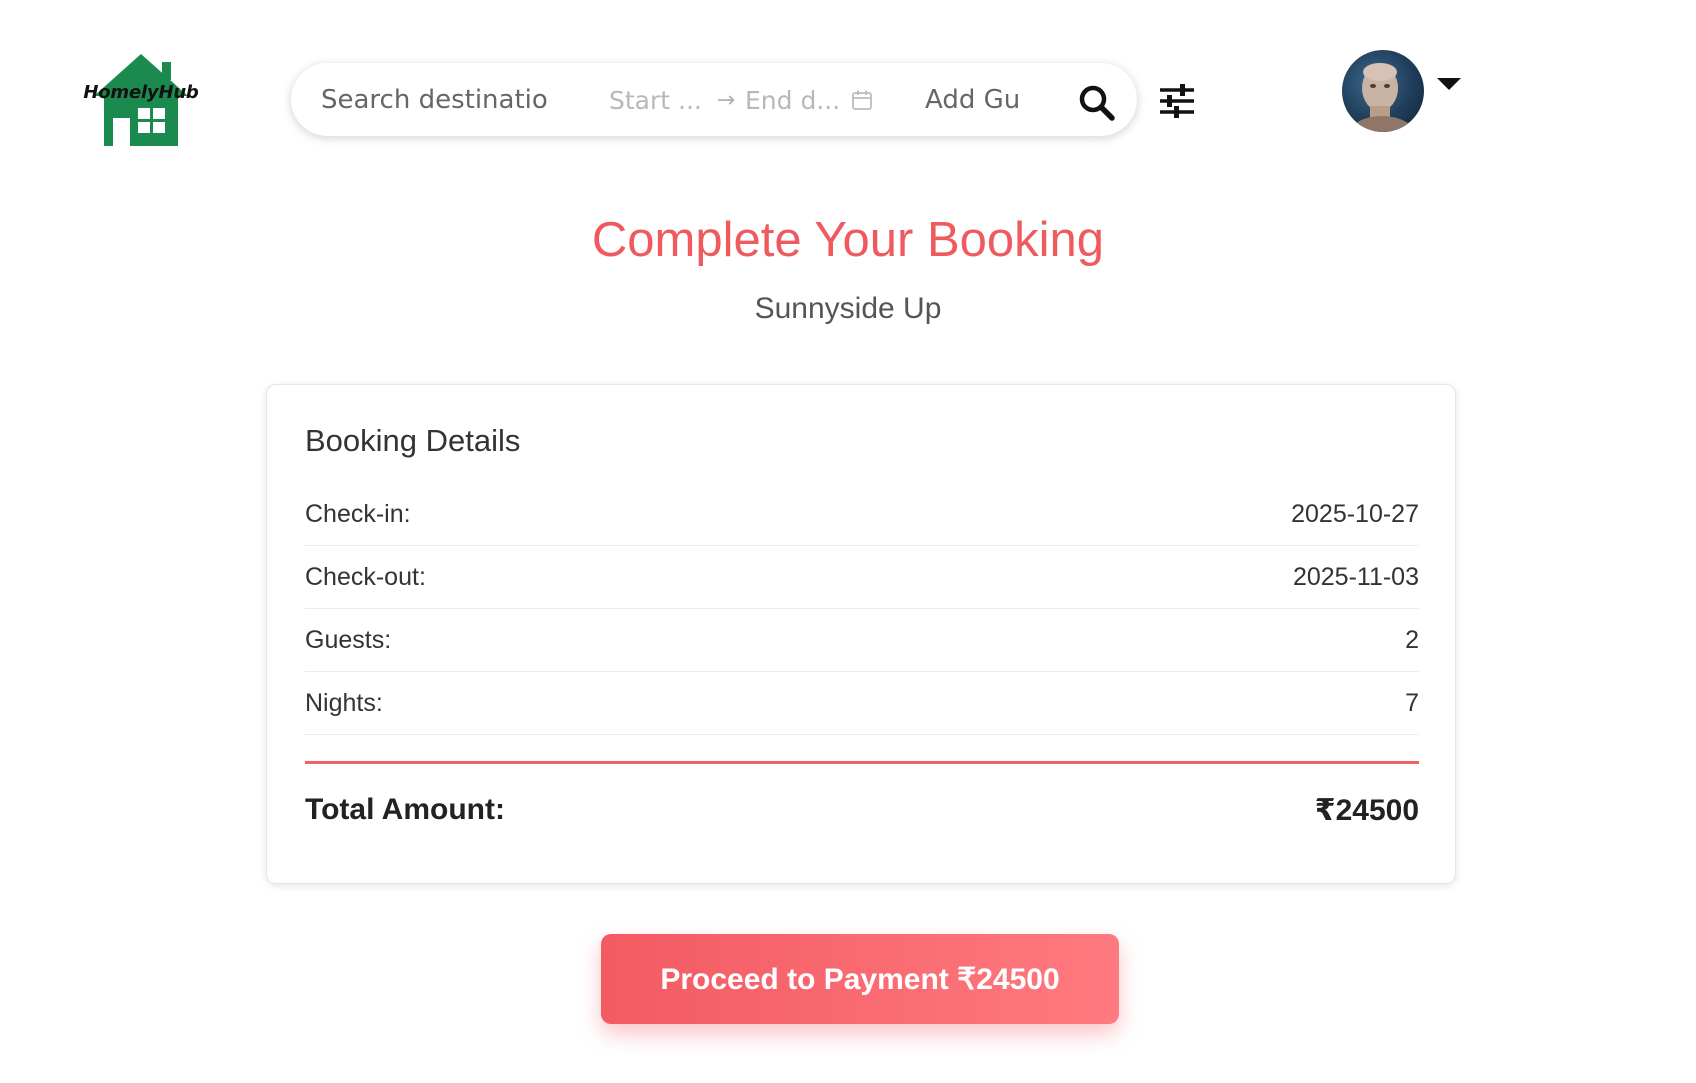 The height and width of the screenshot is (1083, 1696). Describe the element at coordinates (862, 762) in the screenshot. I see `total-divider` at that location.